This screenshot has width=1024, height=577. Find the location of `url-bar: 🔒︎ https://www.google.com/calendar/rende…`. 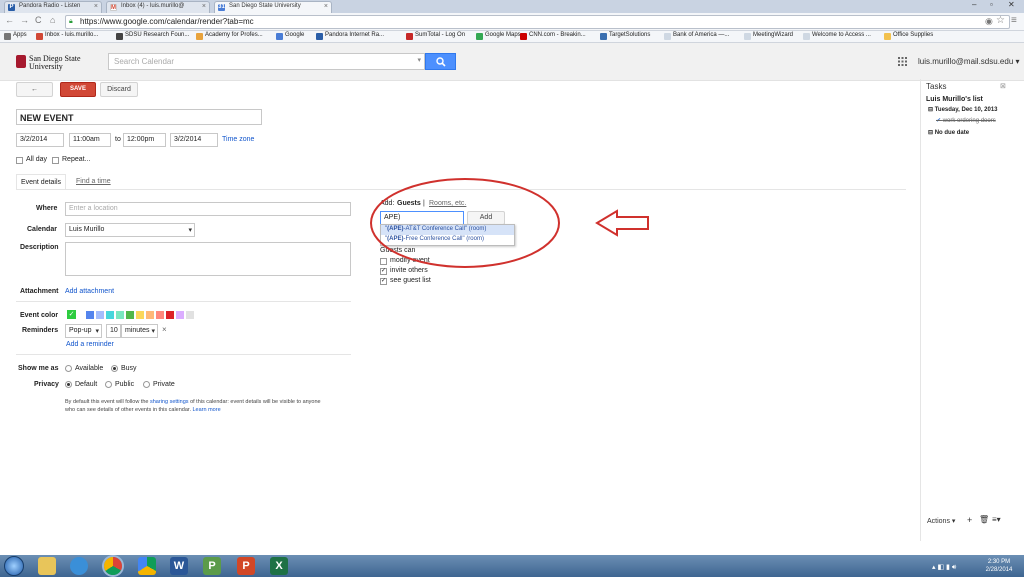

url-bar: 🔒︎ https://www.google.com/calendar/rende… is located at coordinates (537, 22).